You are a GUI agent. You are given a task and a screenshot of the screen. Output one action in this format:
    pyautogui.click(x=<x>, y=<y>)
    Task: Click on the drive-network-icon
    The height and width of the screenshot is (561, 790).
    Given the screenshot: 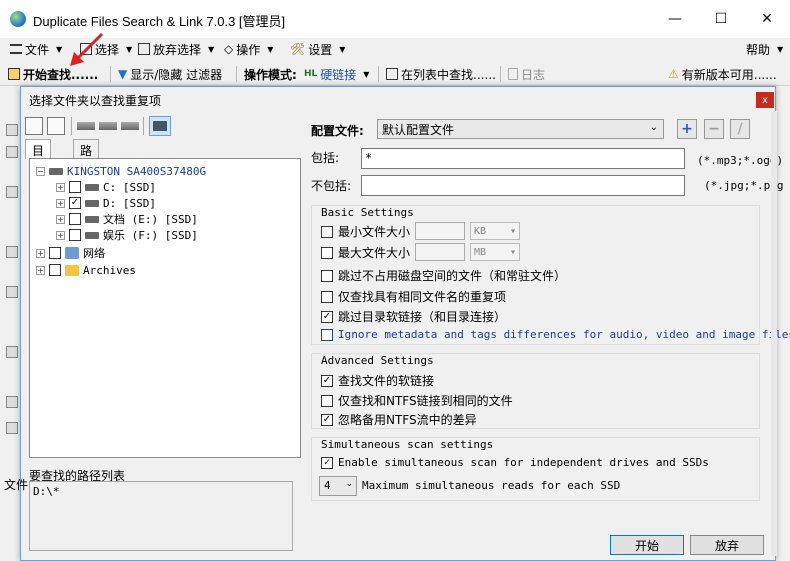 What is the action you would take?
    pyautogui.click(x=108, y=126)
    